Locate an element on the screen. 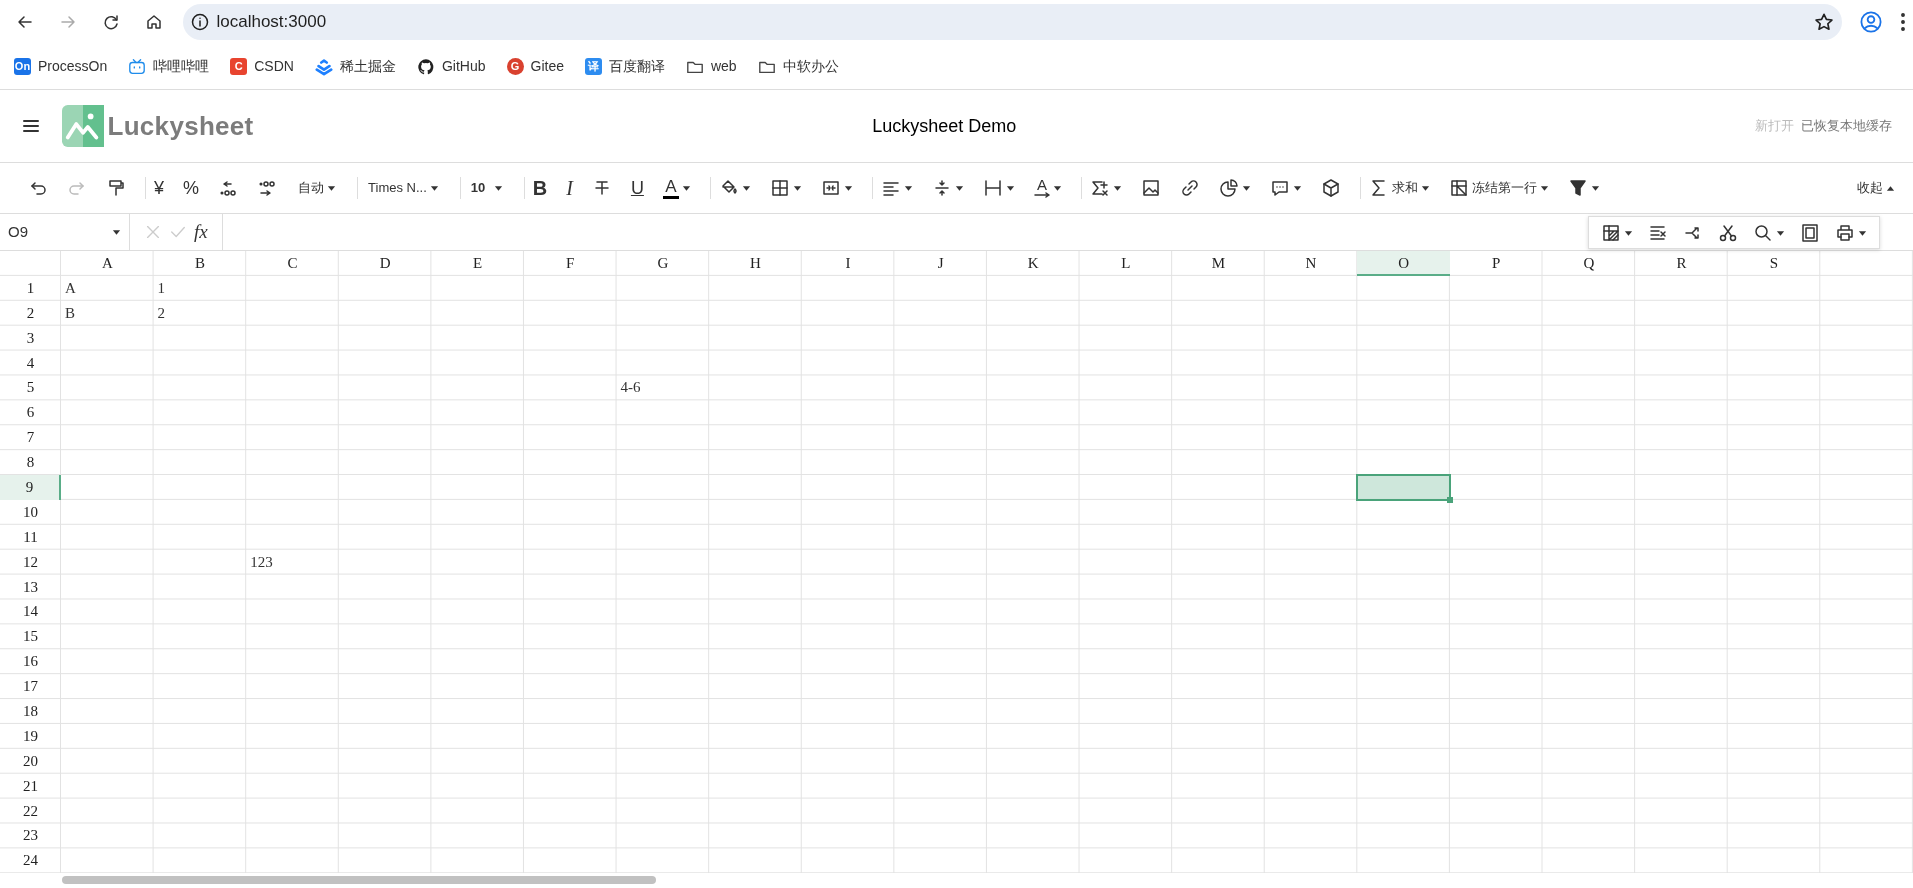  row-header: 11 is located at coordinates (30, 537).